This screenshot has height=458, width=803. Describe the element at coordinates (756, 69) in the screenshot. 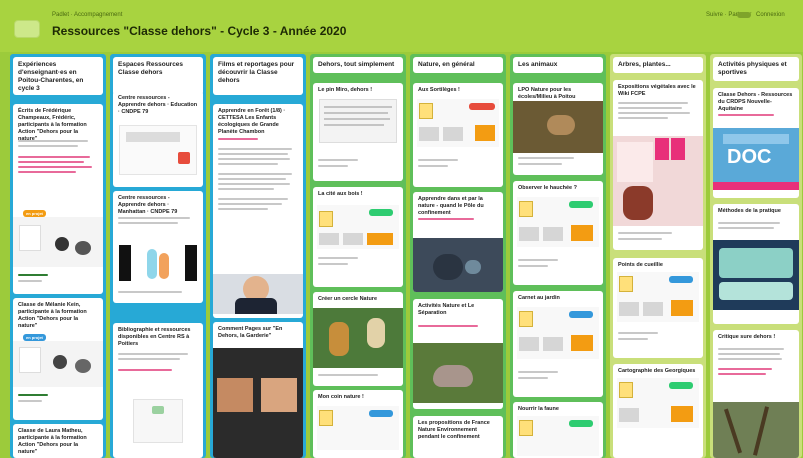

I see `column-header-activites: Activités physiques et sportives` at that location.